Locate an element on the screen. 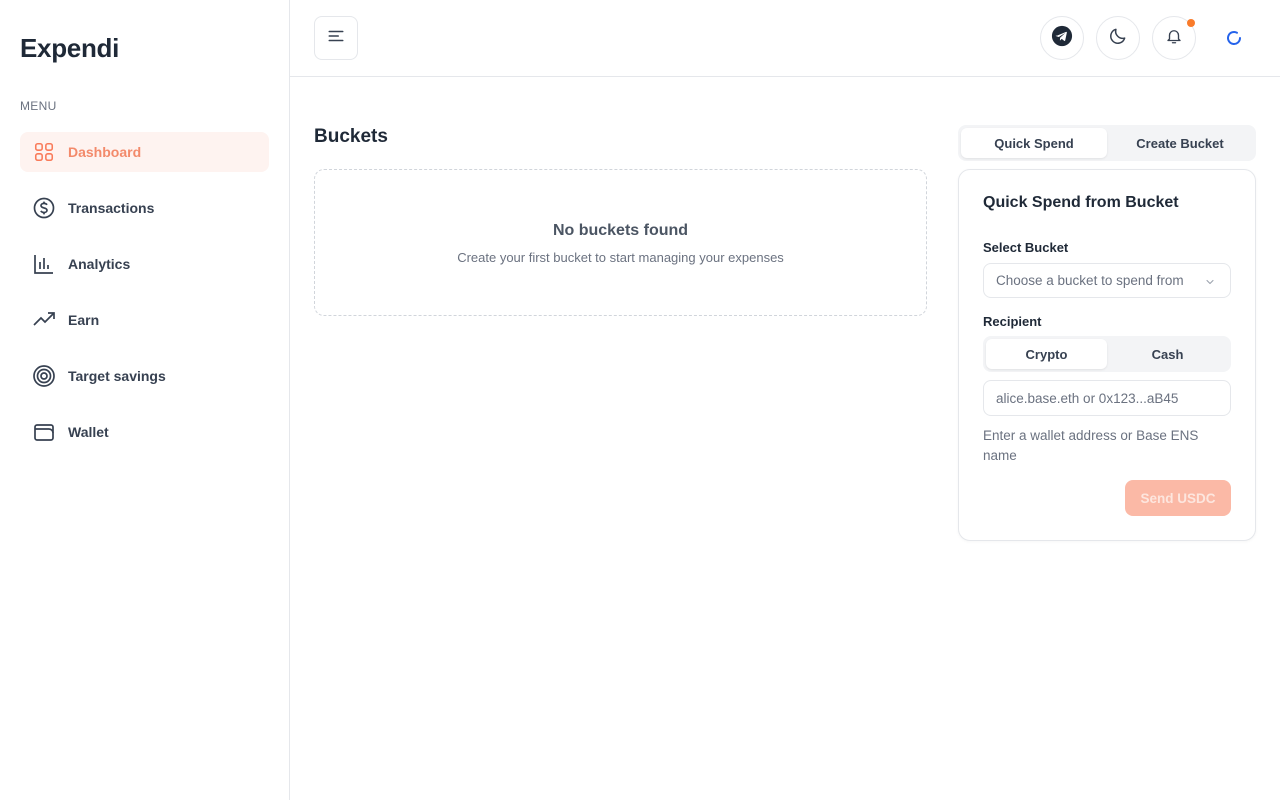  sidebar-item-dashboard: Dashboard is located at coordinates (144, 152).